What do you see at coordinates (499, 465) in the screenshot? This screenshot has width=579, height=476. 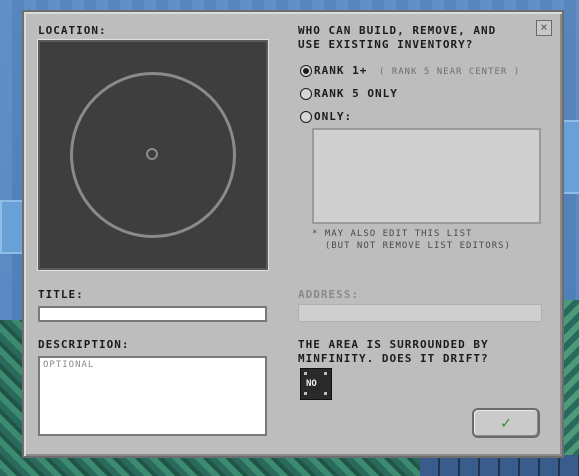 I see `game-background-wall` at bounding box center [499, 465].